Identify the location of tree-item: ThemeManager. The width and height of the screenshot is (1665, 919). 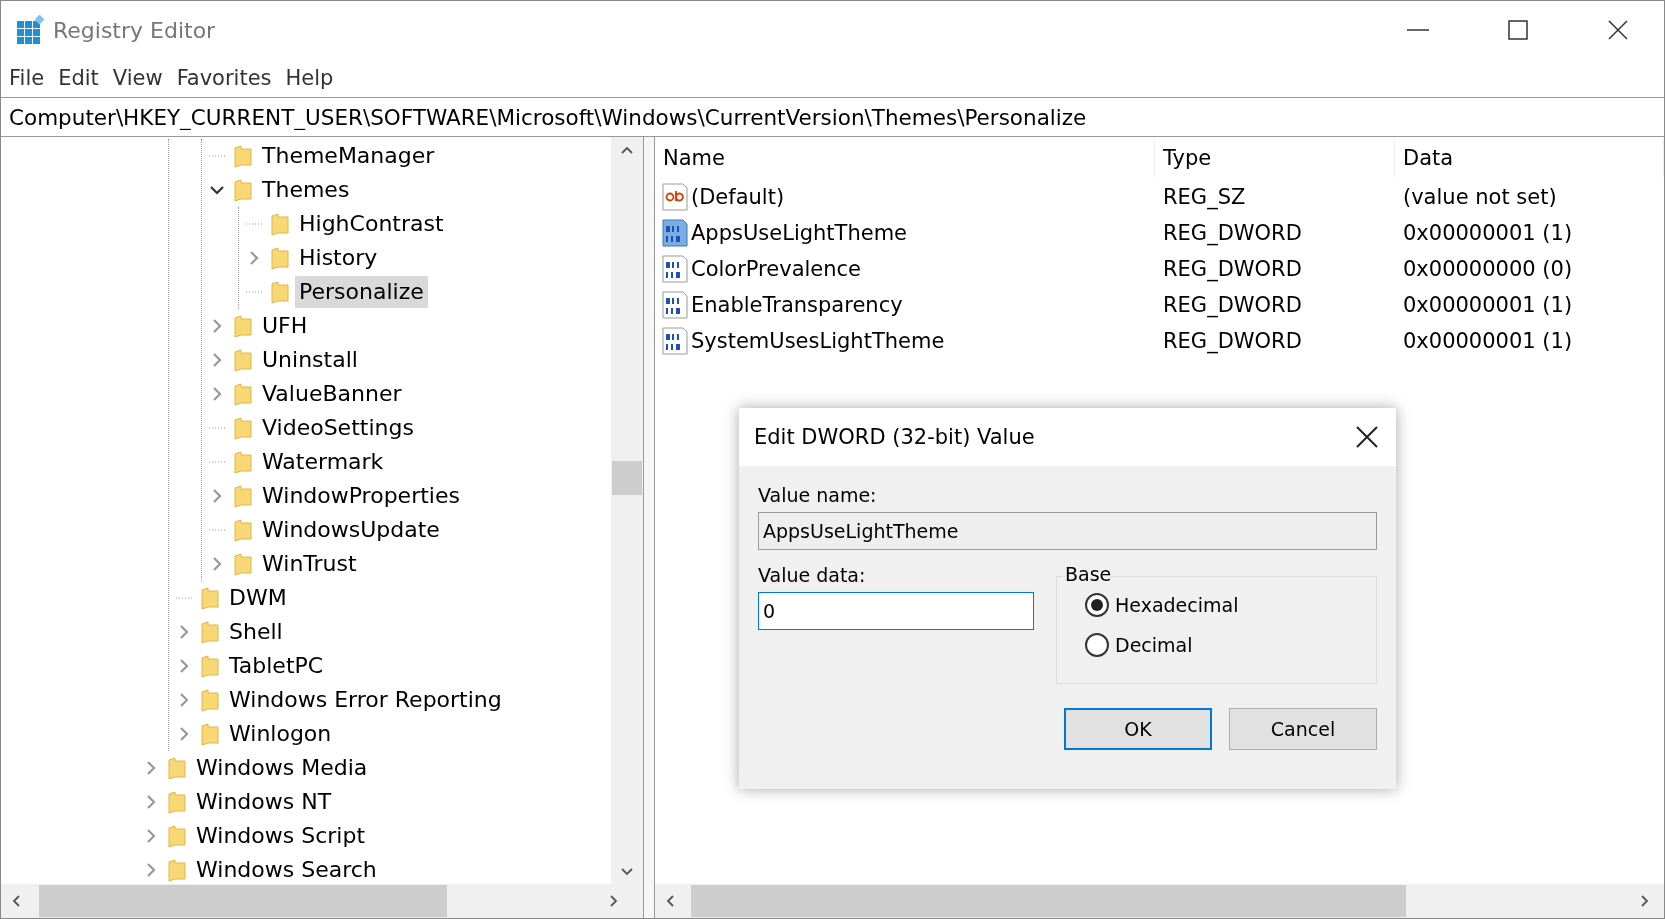
(348, 156).